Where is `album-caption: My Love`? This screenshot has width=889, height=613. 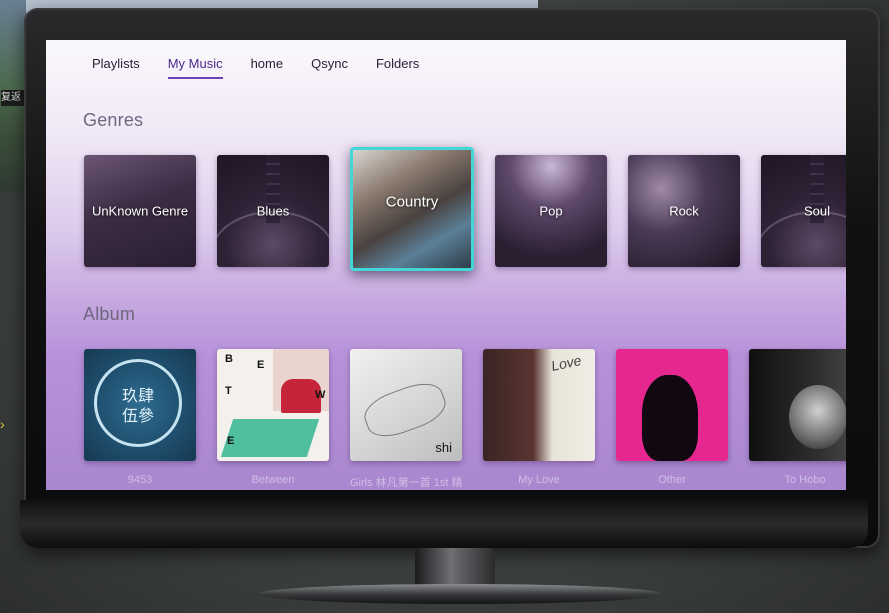 album-caption: My Love is located at coordinates (539, 480).